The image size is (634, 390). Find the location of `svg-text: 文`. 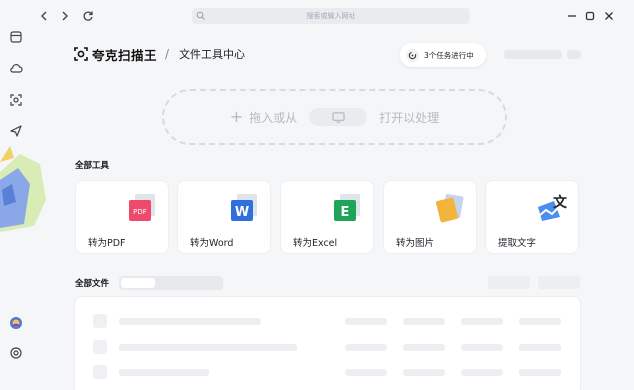

svg-text: 文 is located at coordinates (560, 202).